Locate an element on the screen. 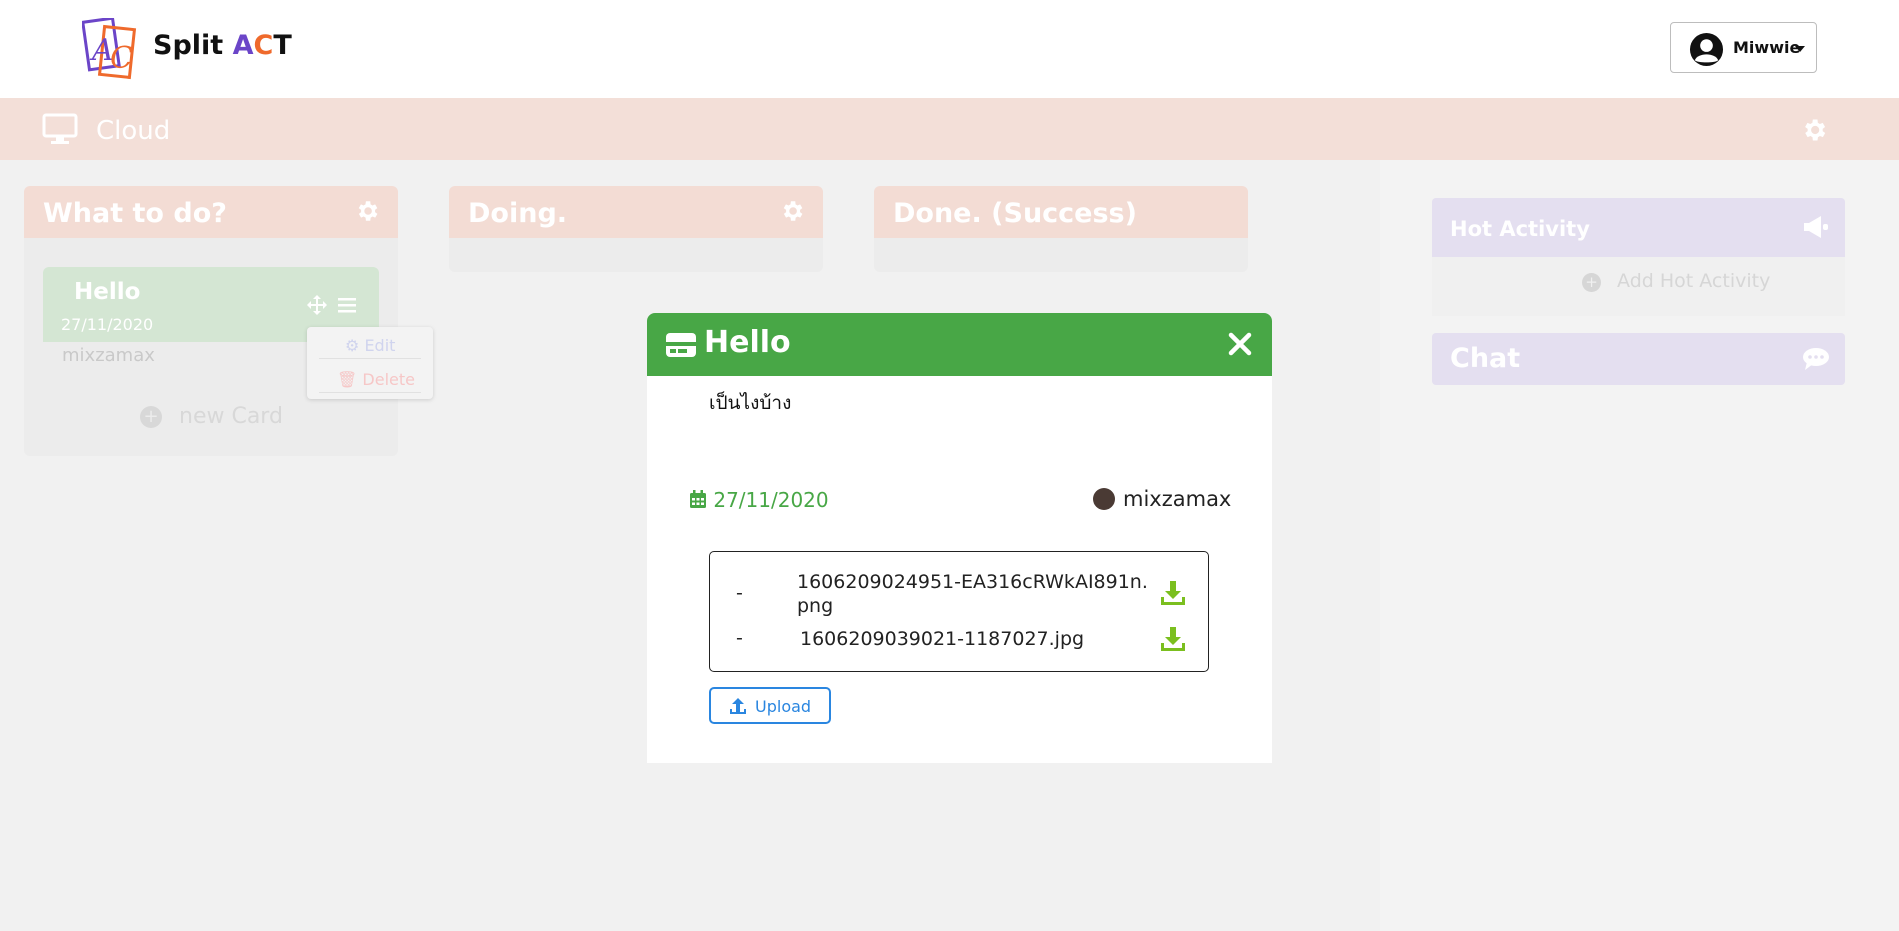 This screenshot has height=931, width=1899. svg-text: C is located at coordinates (121, 58).